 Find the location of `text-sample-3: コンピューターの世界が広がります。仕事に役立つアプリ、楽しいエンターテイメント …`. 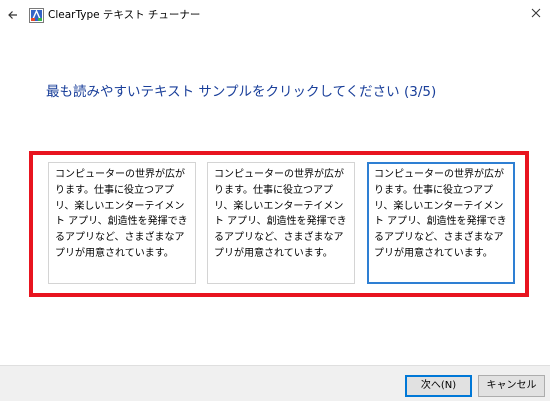

text-sample-3: コンピューターの世界が広がります。仕事に役立つアプリ、楽しいエンターテイメント … is located at coordinates (441, 223).